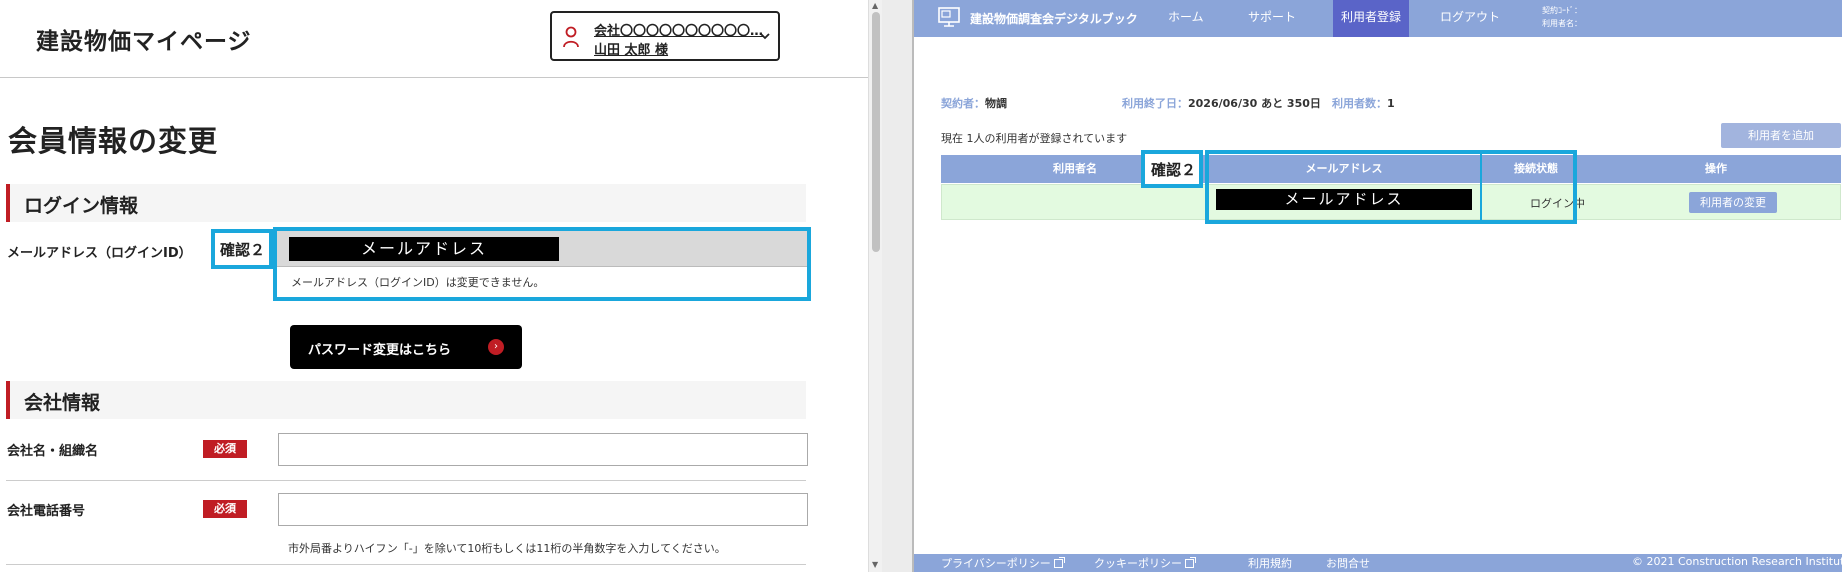 This screenshot has width=1842, height=572. What do you see at coordinates (1348, 563) in the screenshot?
I see `footer-contact-link: お問合せ` at bounding box center [1348, 563].